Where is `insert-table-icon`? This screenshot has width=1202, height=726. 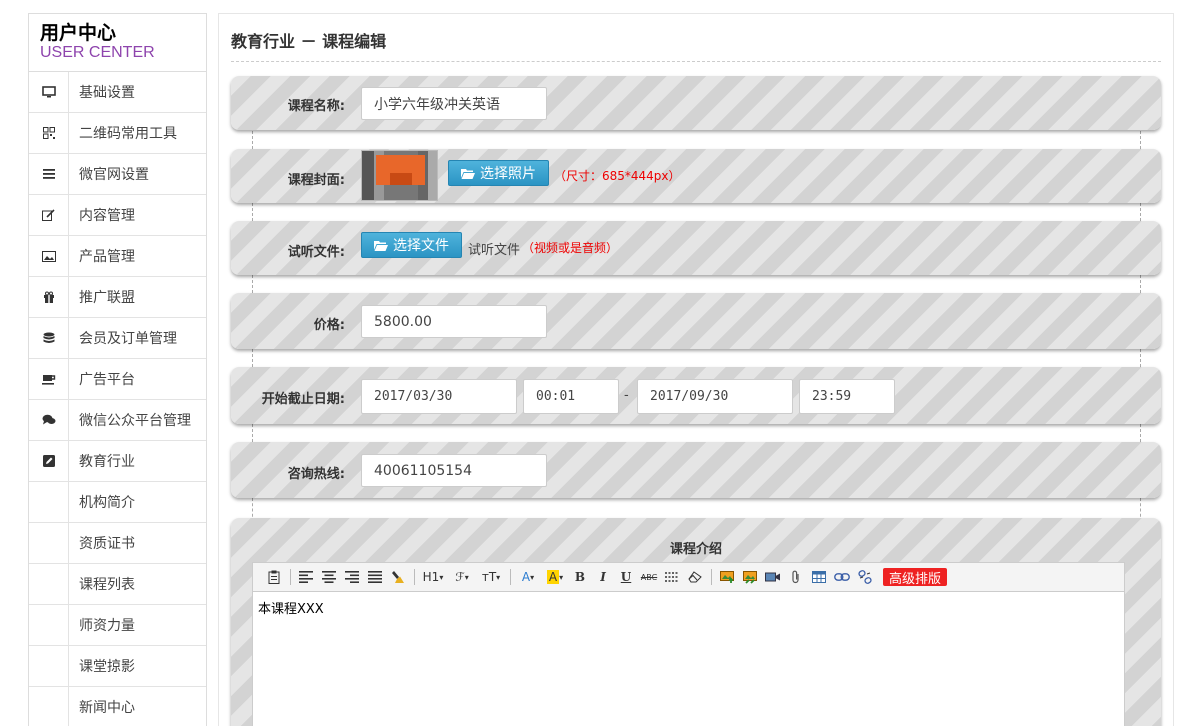 insert-table-icon is located at coordinates (819, 577).